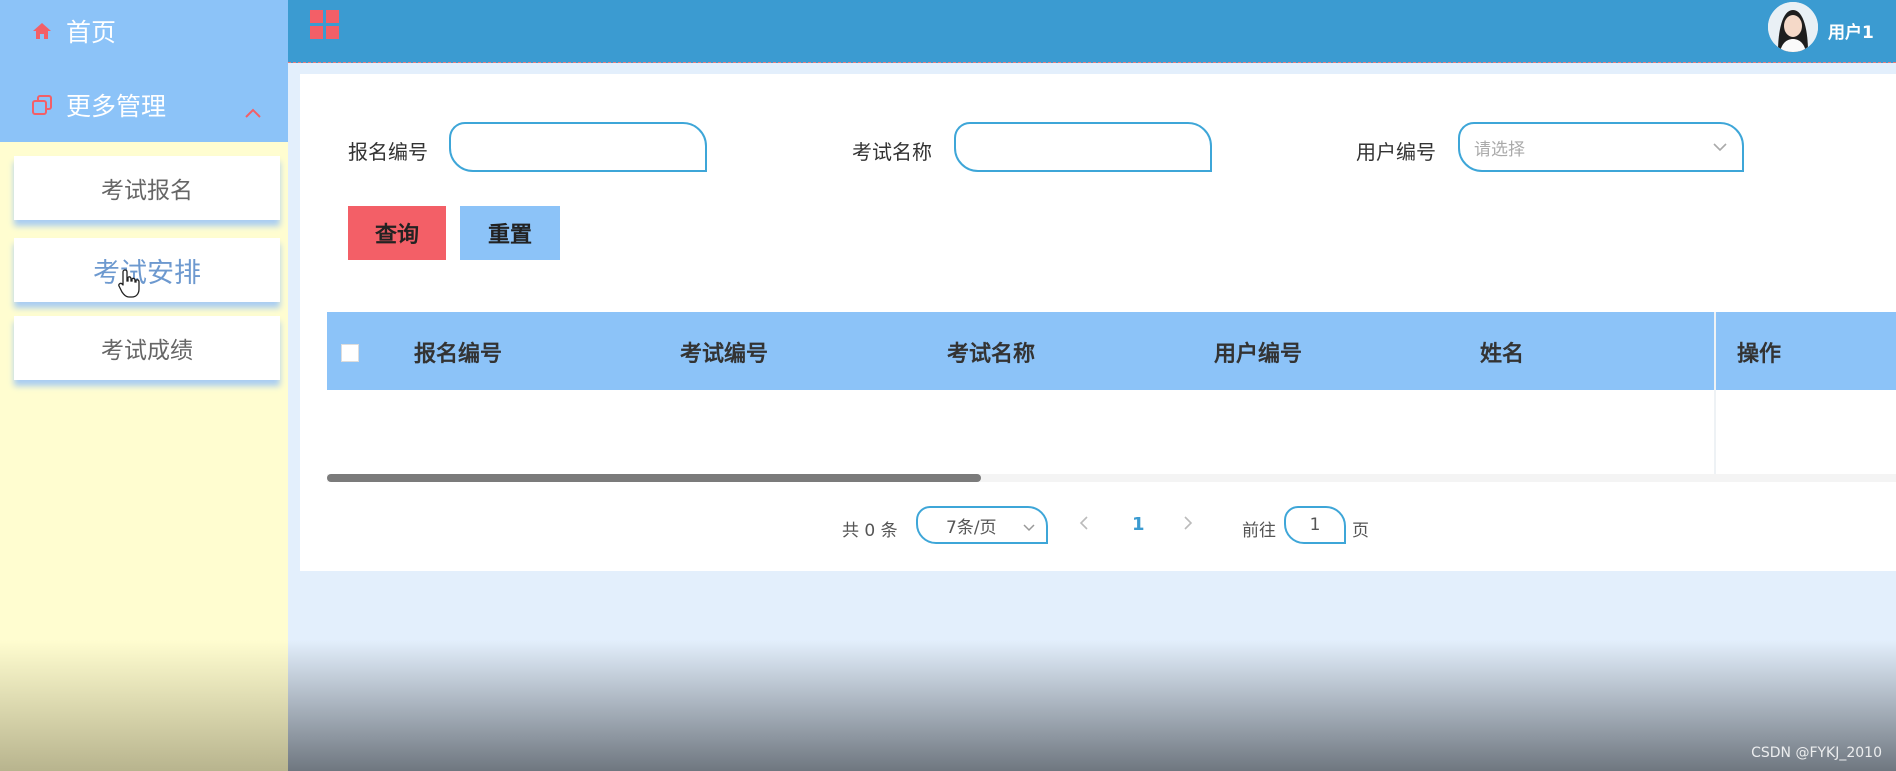 The image size is (1896, 771). I want to click on page-number: 1, so click(1138, 524).